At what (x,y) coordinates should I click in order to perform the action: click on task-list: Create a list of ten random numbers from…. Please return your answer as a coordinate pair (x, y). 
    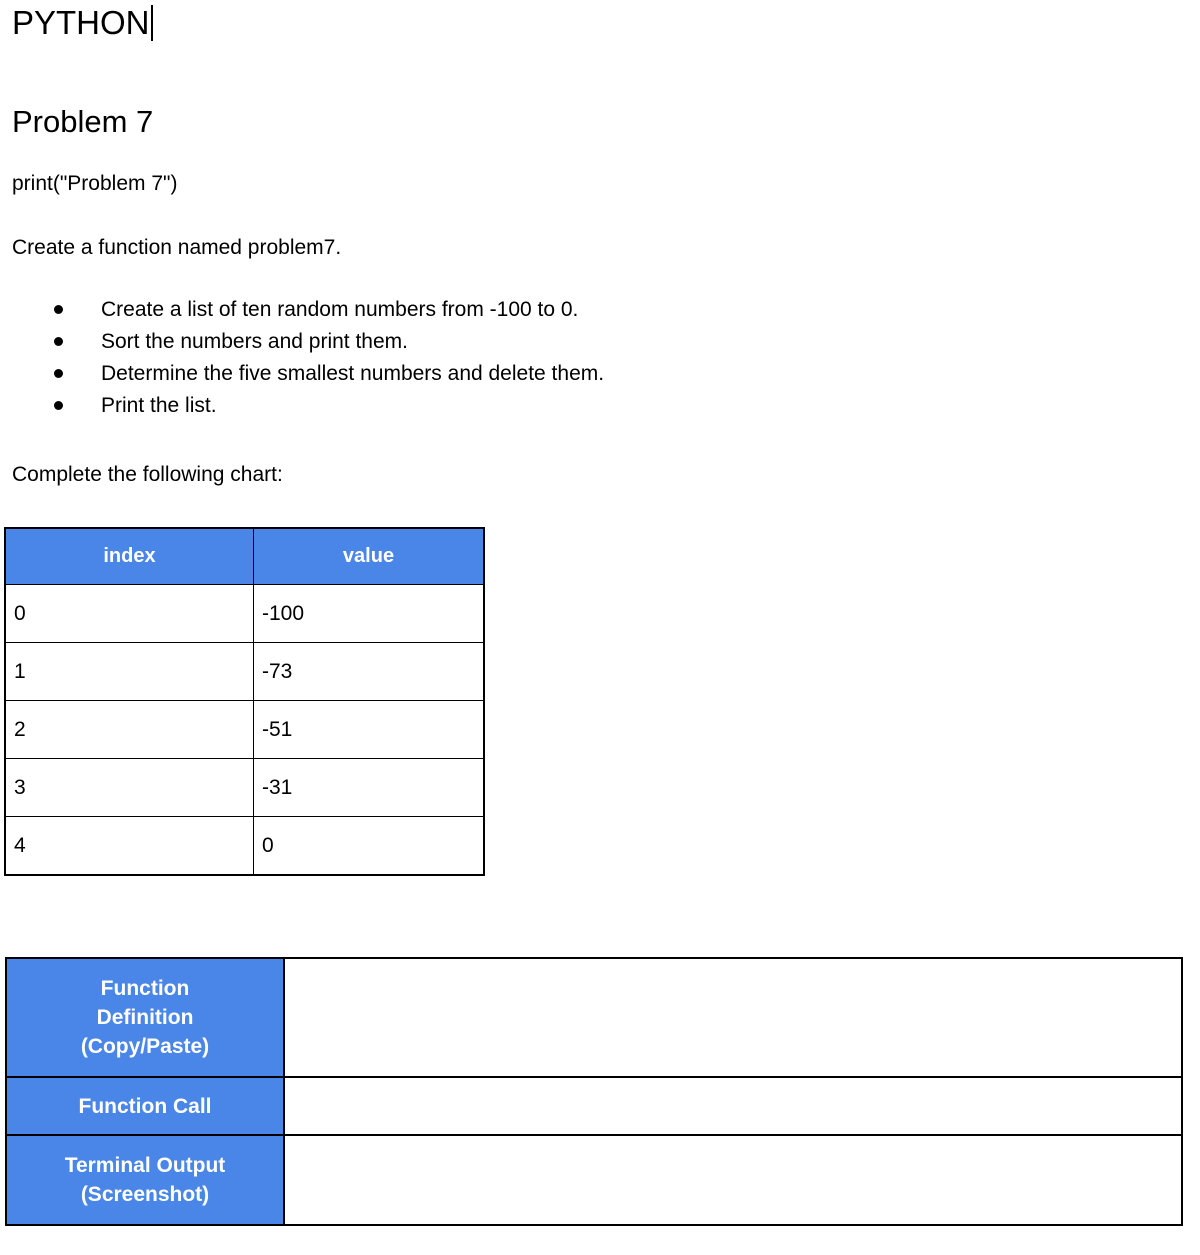
    Looking at the image, I should click on (450, 358).